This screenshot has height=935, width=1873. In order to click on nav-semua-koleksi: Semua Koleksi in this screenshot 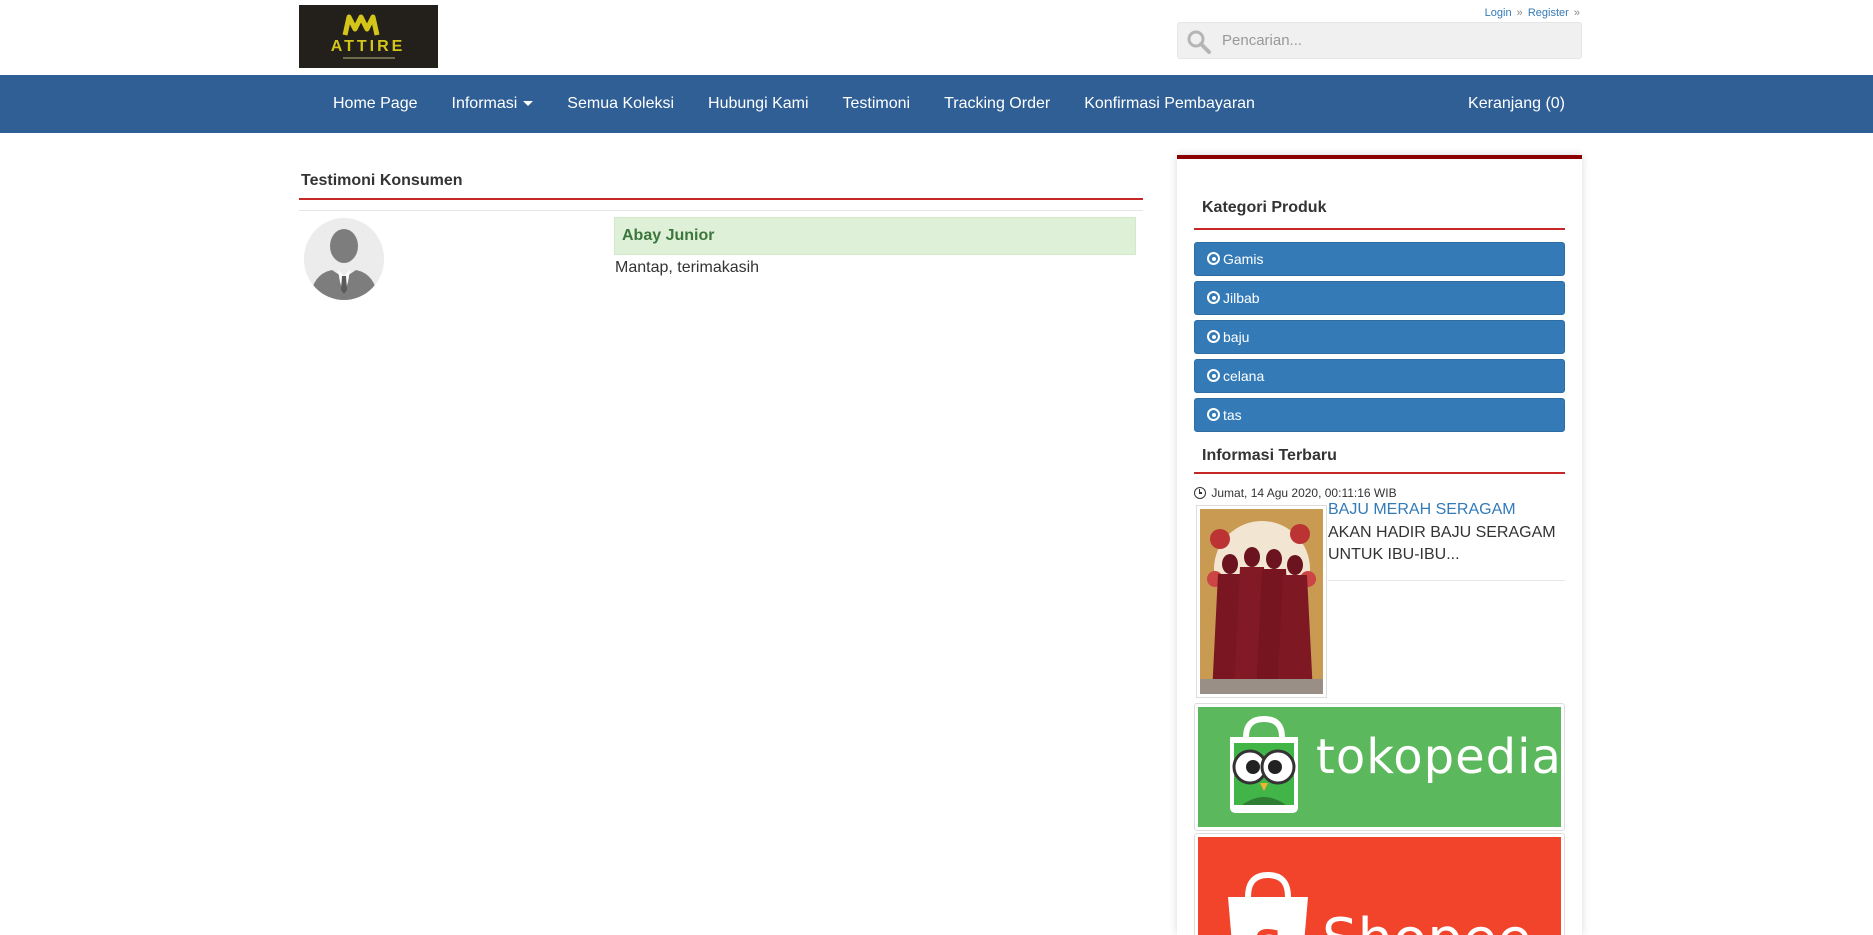, I will do `click(620, 104)`.